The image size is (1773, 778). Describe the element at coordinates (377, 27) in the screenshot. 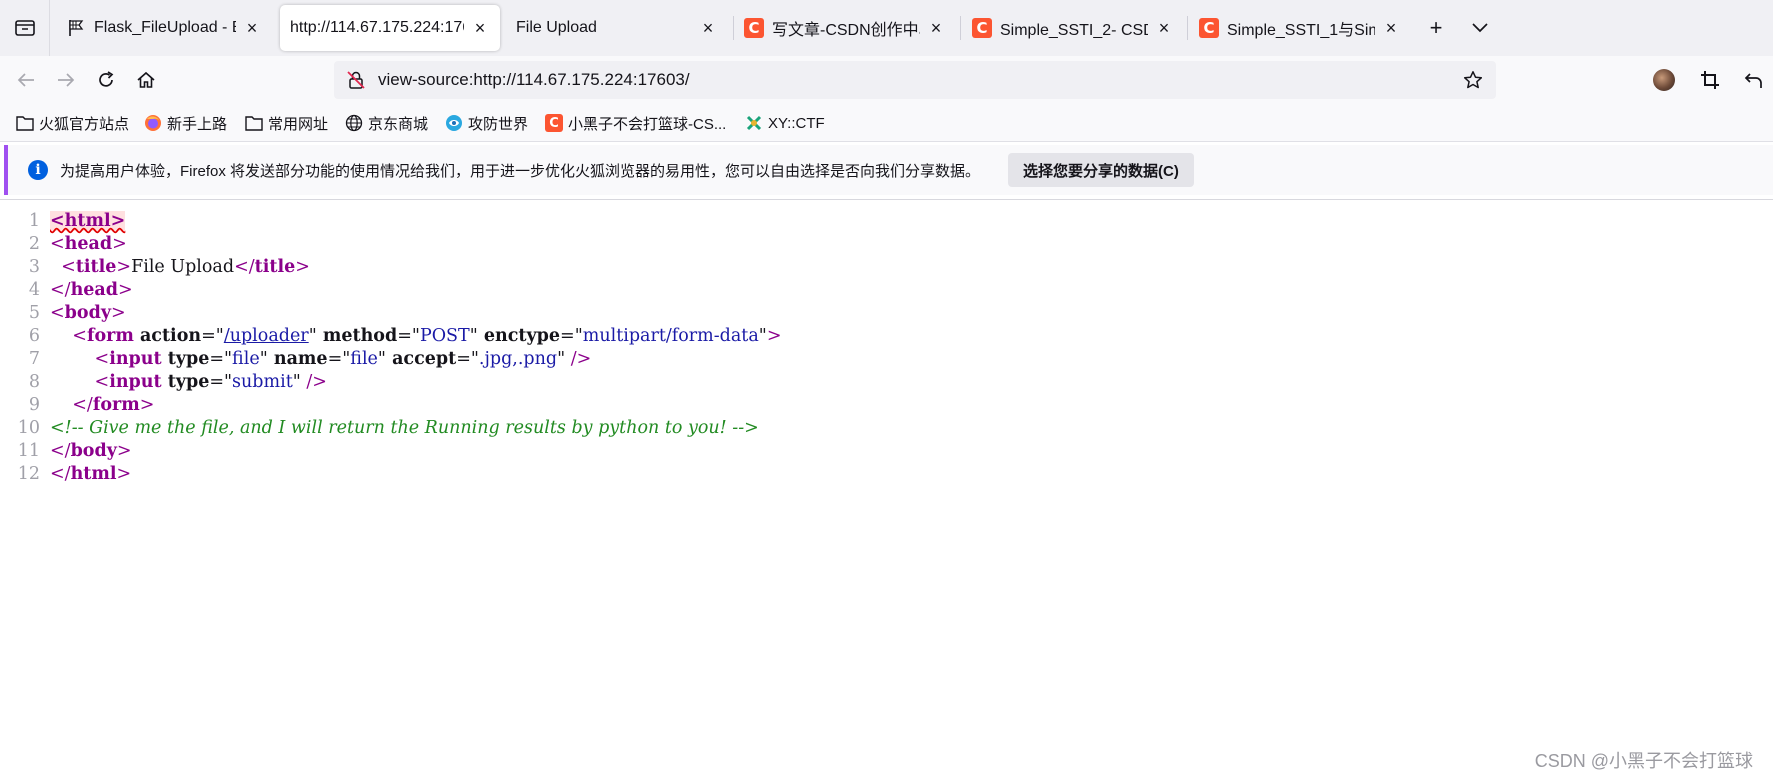

I see `tab-label: http://114.67.175.224:17603/` at that location.